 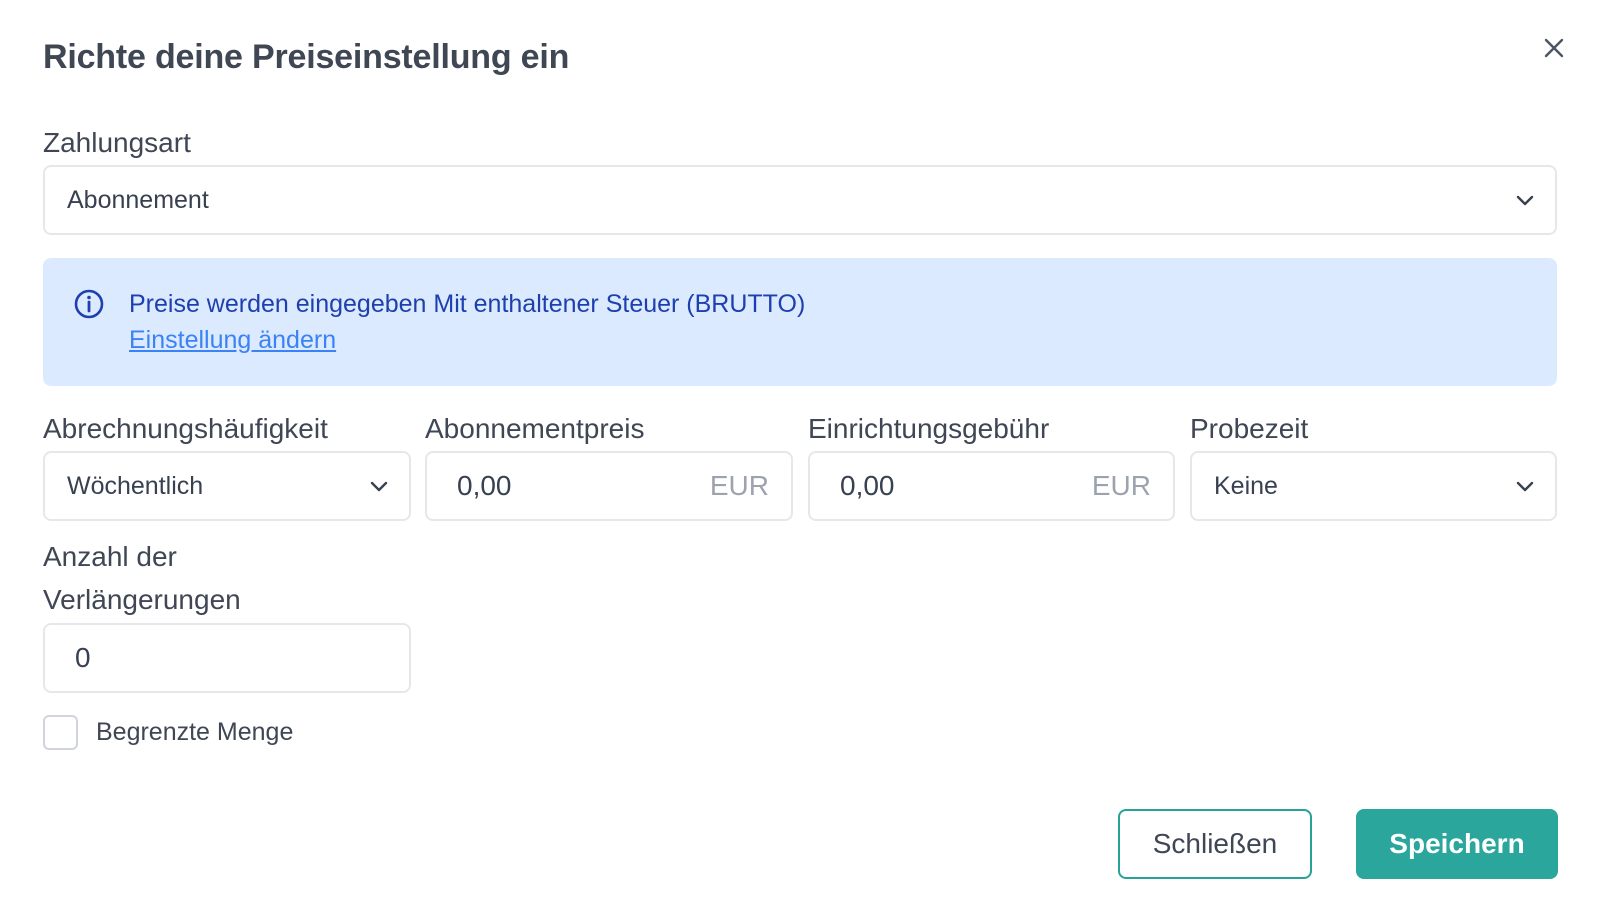 What do you see at coordinates (110, 556) in the screenshot?
I see `renewals-label-line1: Anzahl der` at bounding box center [110, 556].